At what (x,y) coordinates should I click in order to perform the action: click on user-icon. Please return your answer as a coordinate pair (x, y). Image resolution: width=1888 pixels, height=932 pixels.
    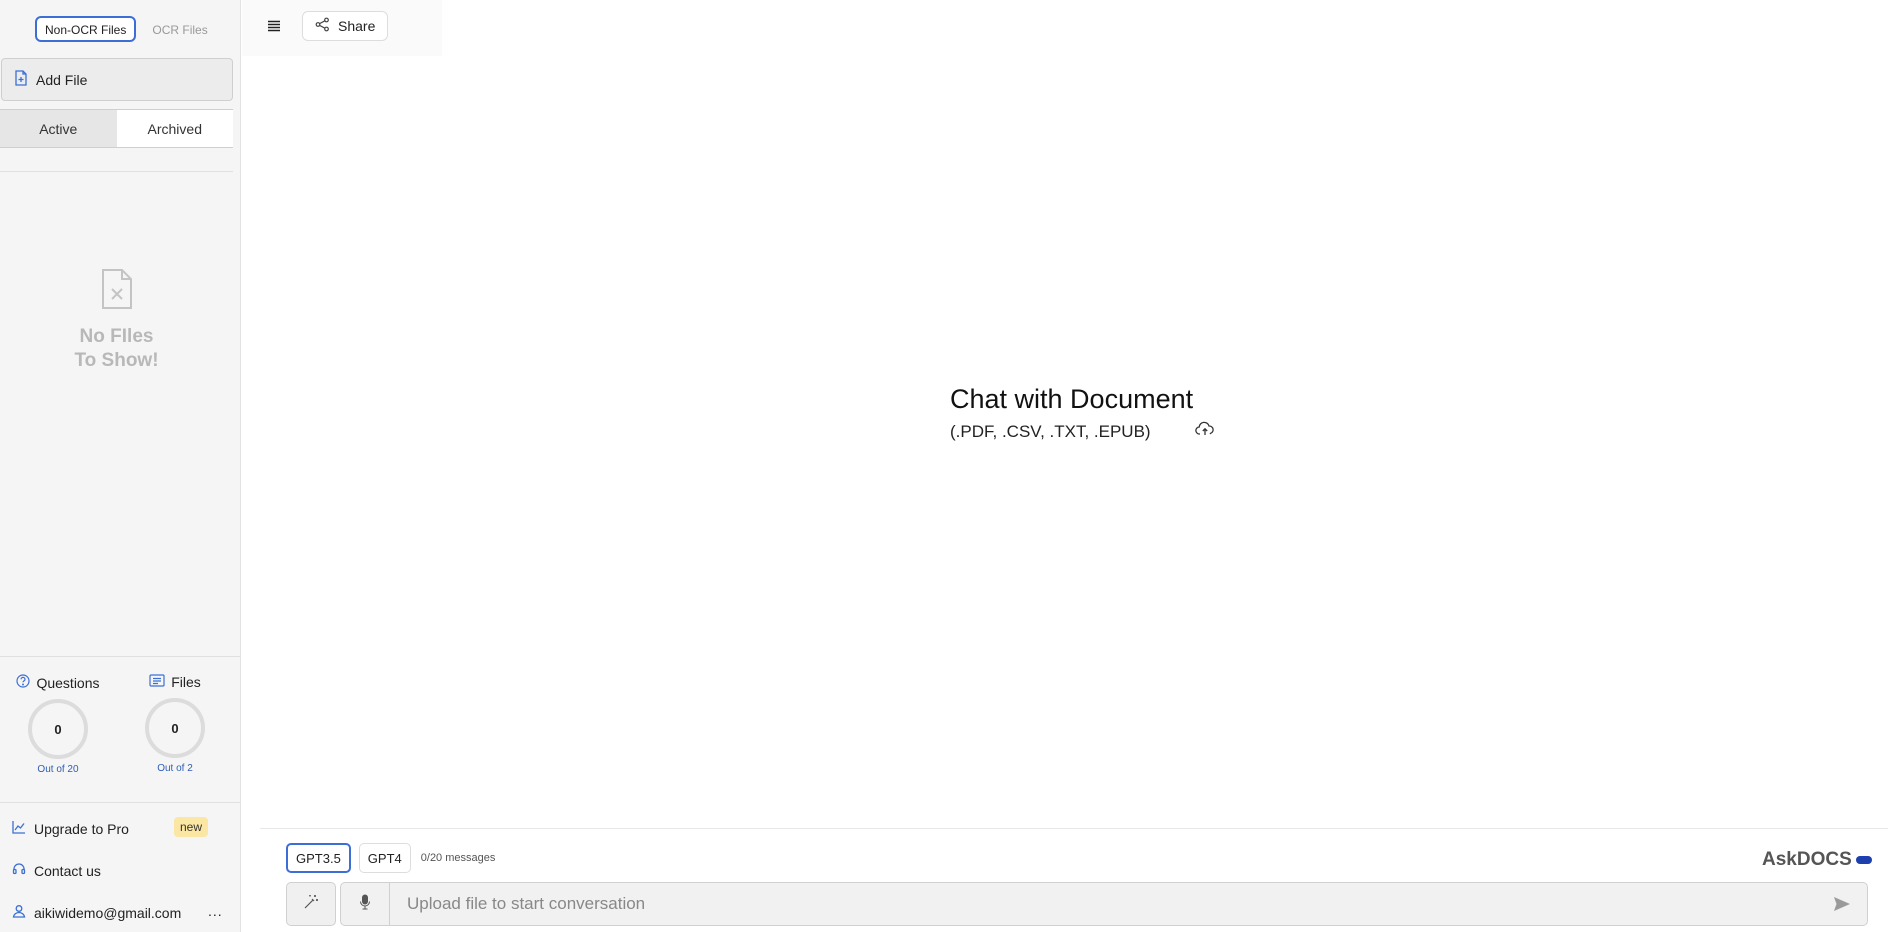
    Looking at the image, I should click on (19, 912).